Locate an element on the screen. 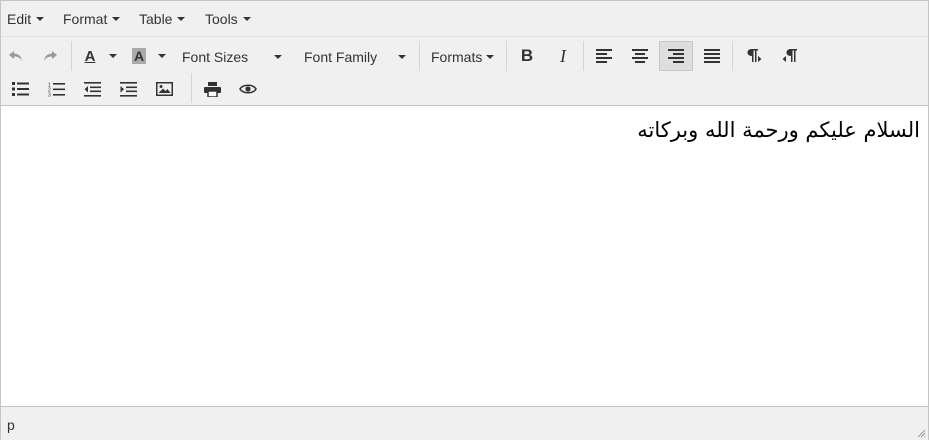 The height and width of the screenshot is (440, 929). bold-button: B is located at coordinates (527, 56).